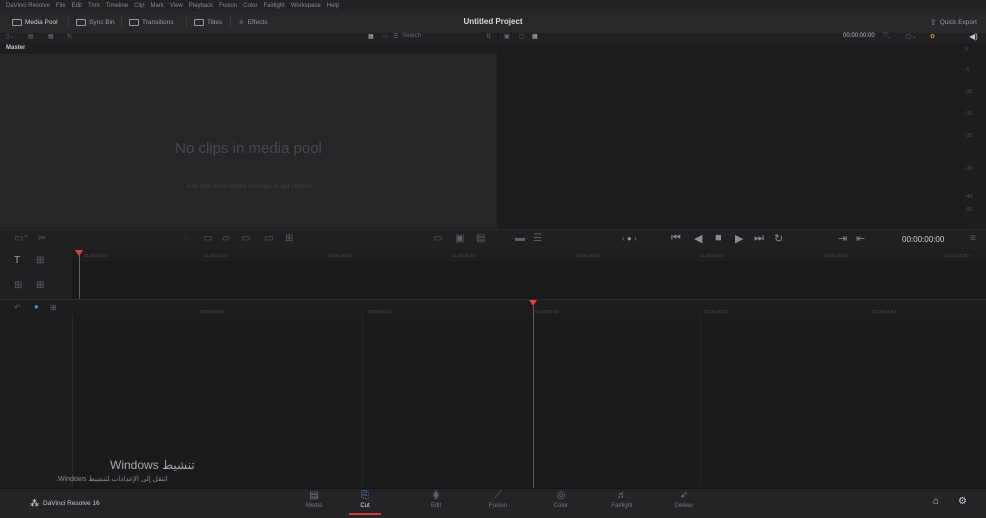 The image size is (986, 518). Describe the element at coordinates (61, 6) in the screenshot. I see `menu-file: File` at that location.